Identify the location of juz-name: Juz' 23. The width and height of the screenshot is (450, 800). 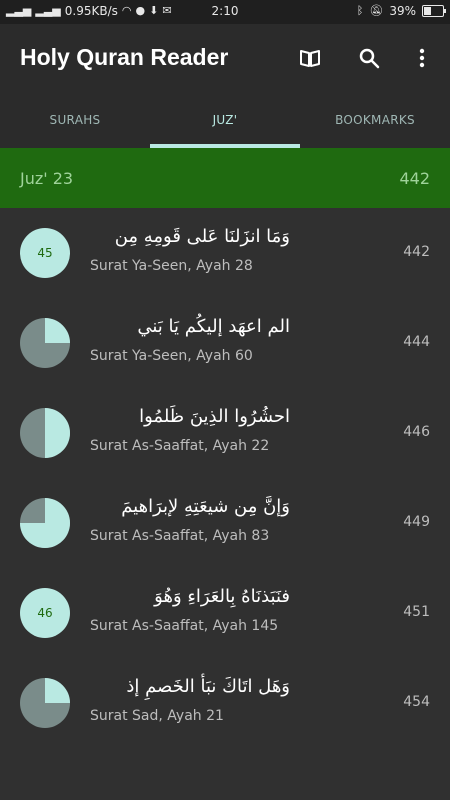
(47, 178).